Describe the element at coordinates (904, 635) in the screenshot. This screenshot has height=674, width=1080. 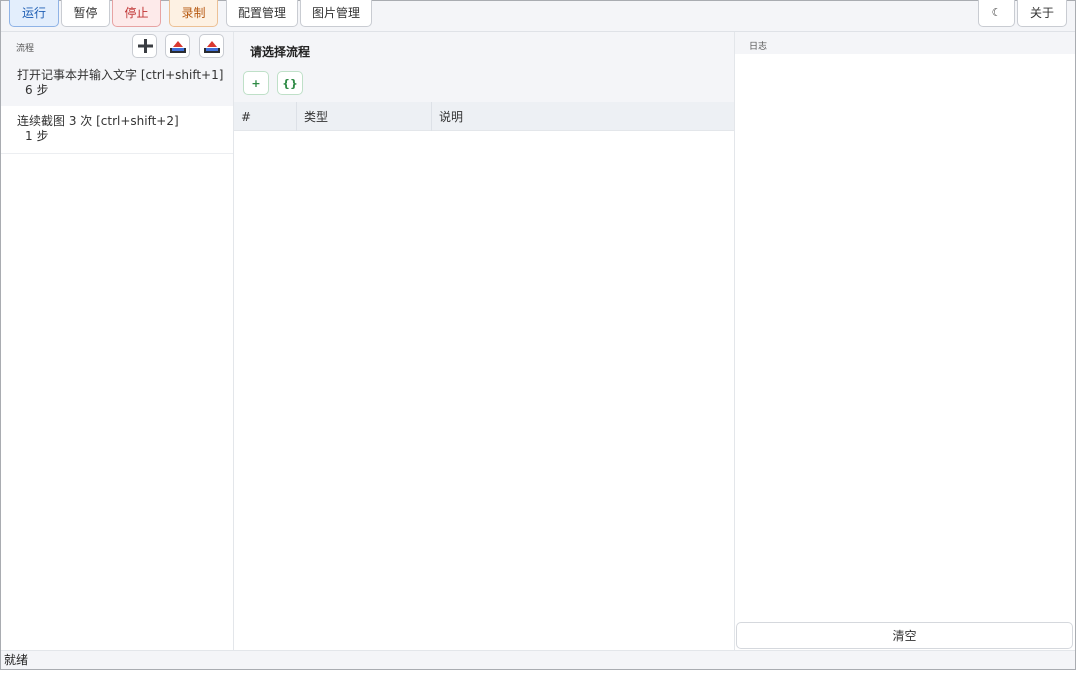
I see `clear-log-button: 清空` at that location.